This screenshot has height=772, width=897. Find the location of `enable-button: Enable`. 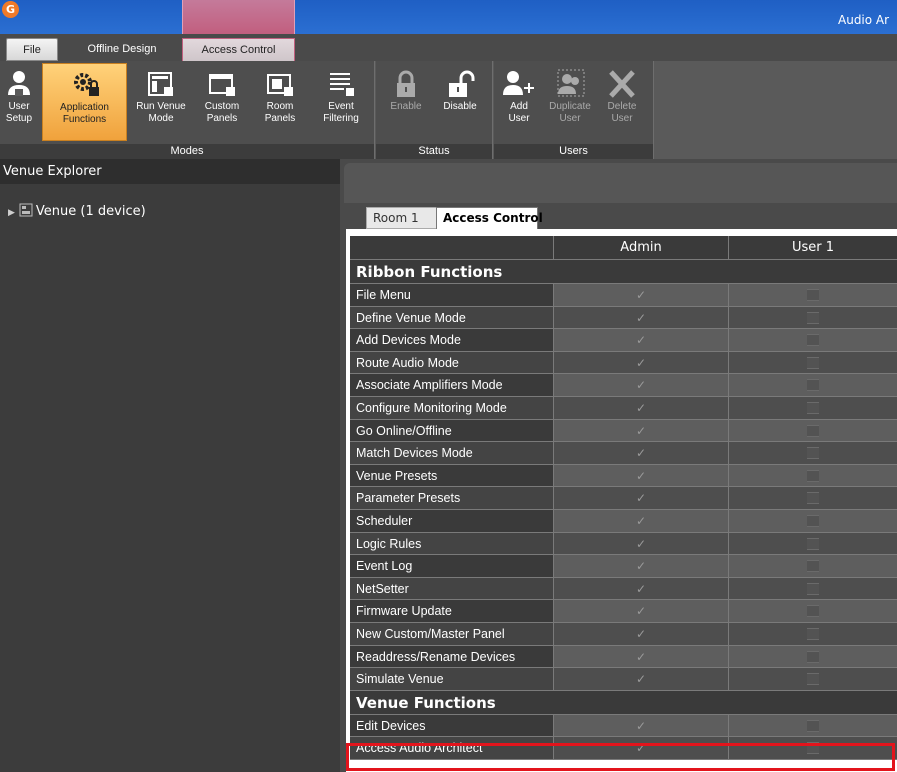

enable-button: Enable is located at coordinates (406, 102).